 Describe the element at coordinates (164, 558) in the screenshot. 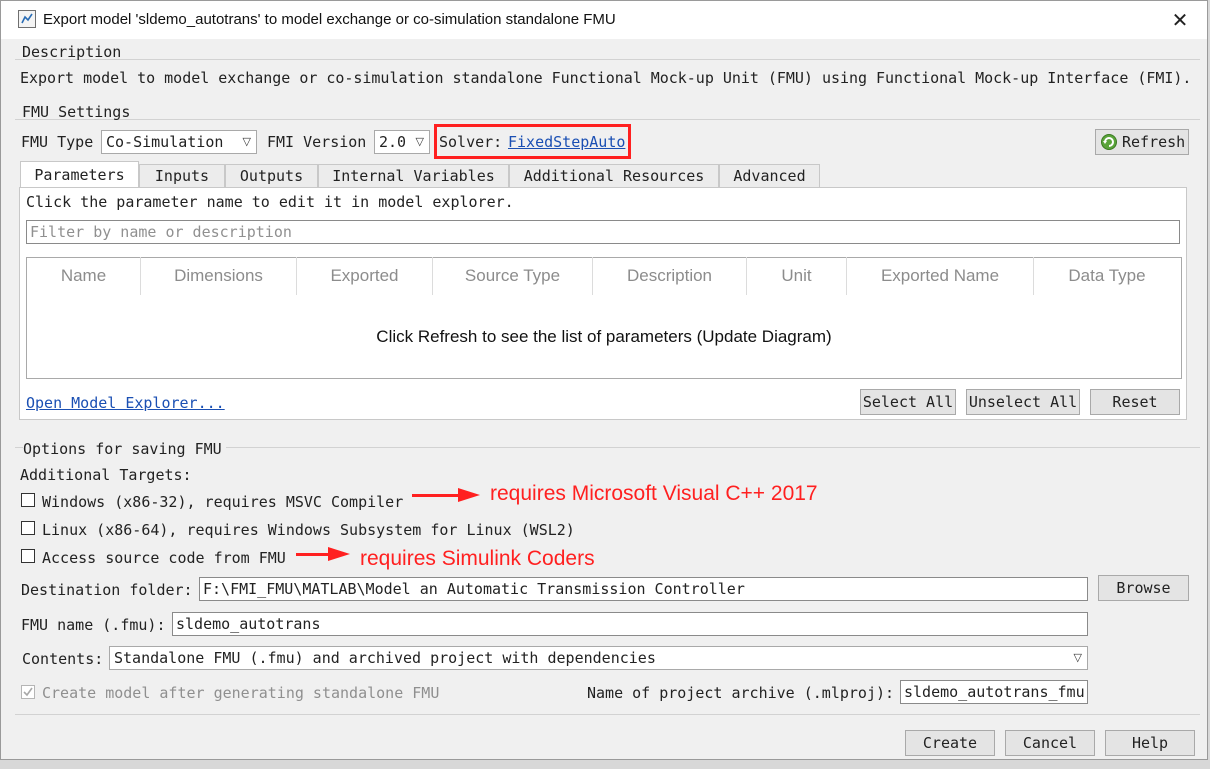

I see `source-code-label: Access source code from FMU` at that location.